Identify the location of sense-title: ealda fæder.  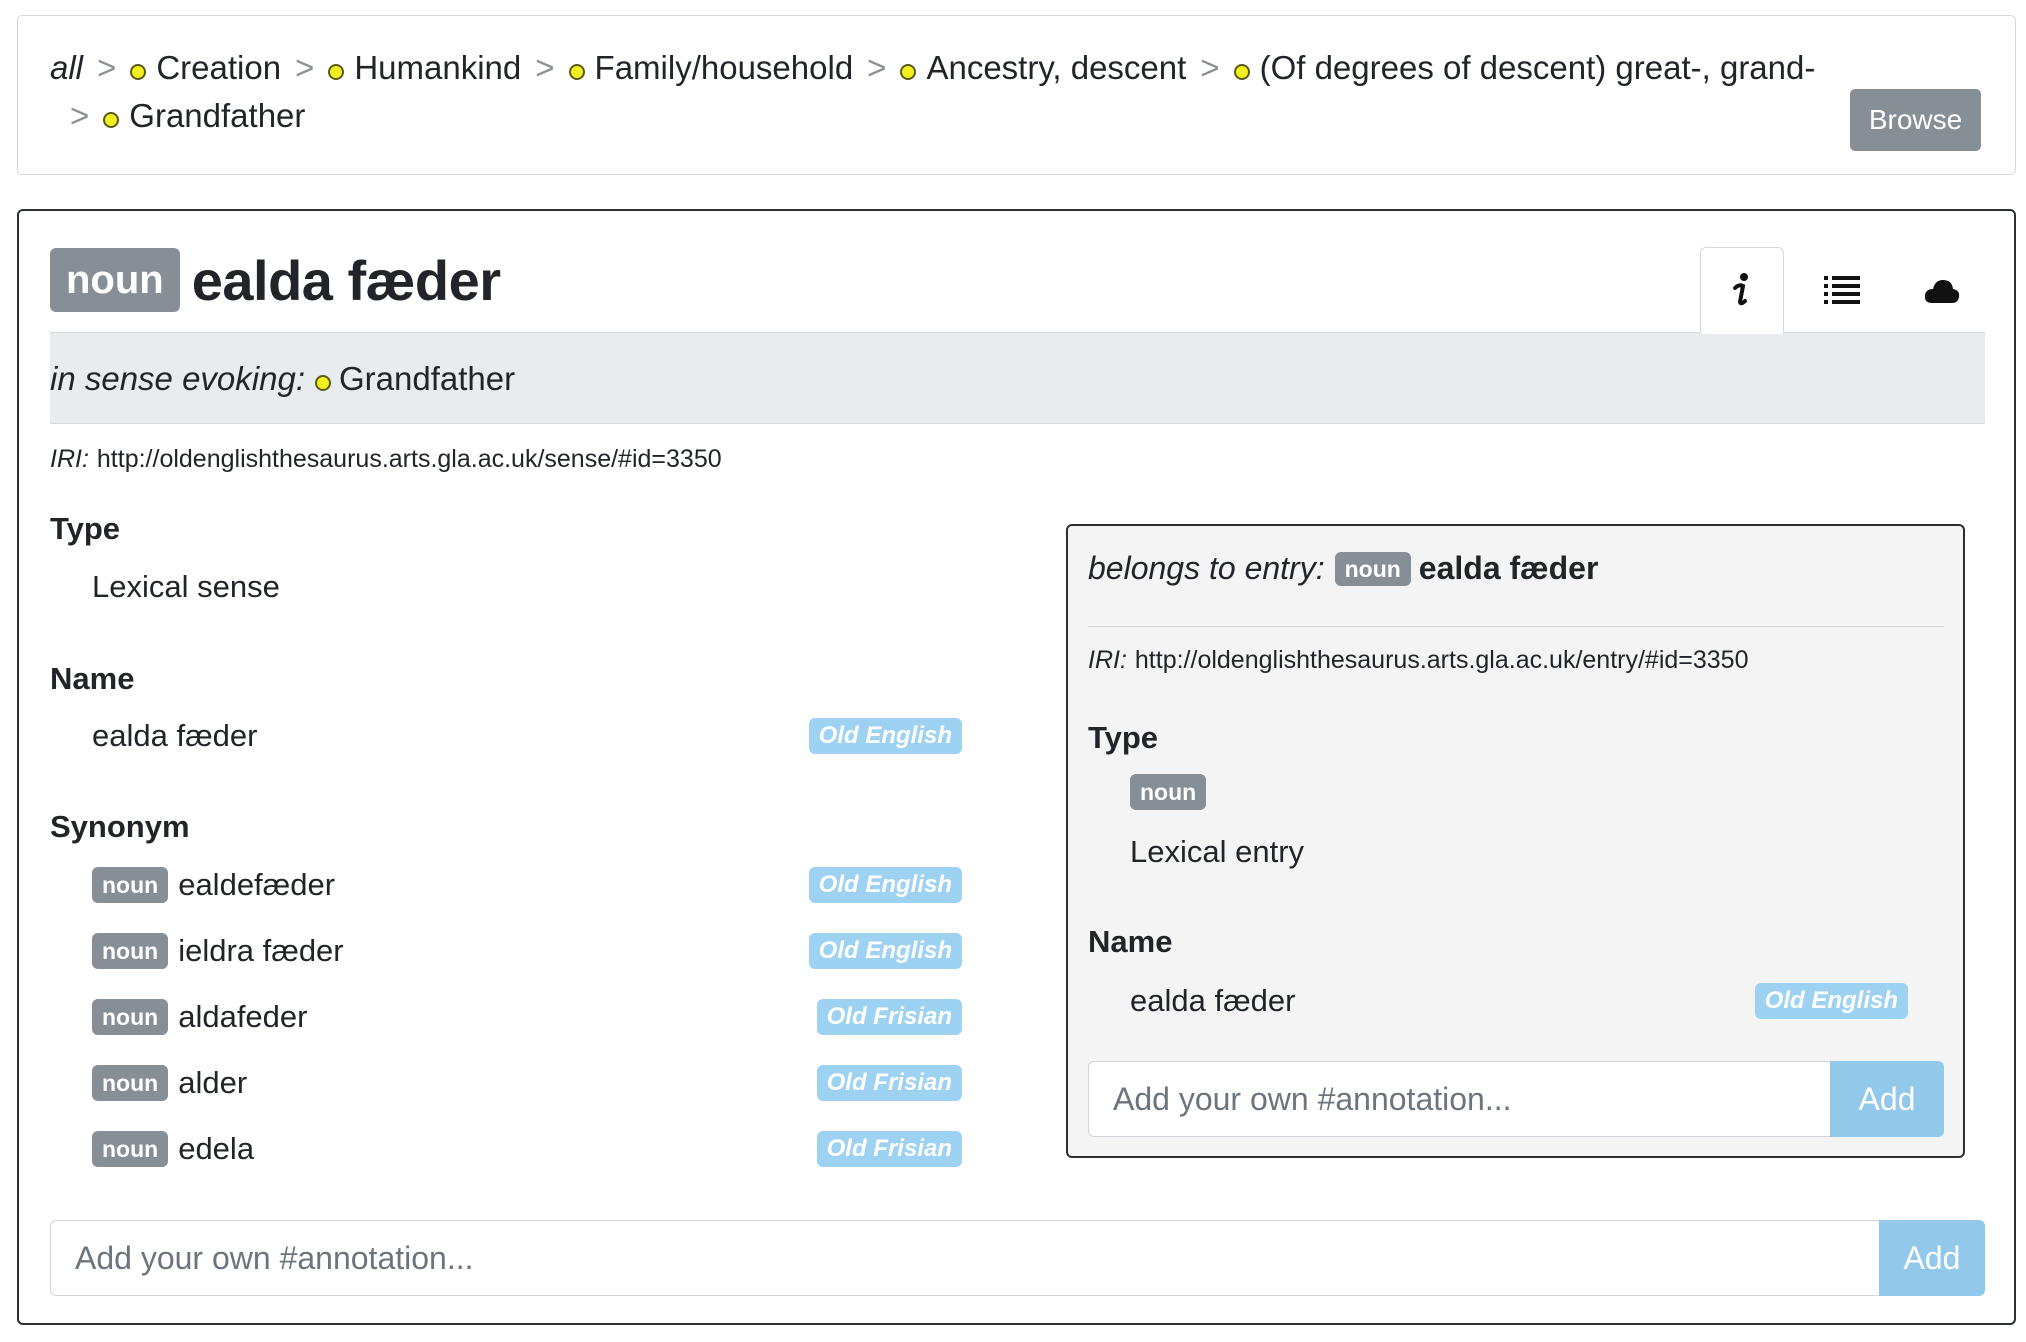
(346, 280).